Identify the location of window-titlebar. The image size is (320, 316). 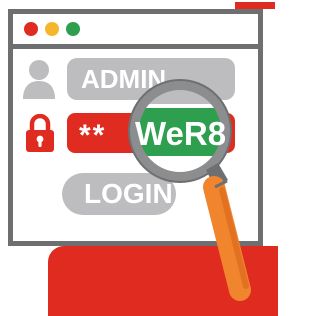
(135, 31).